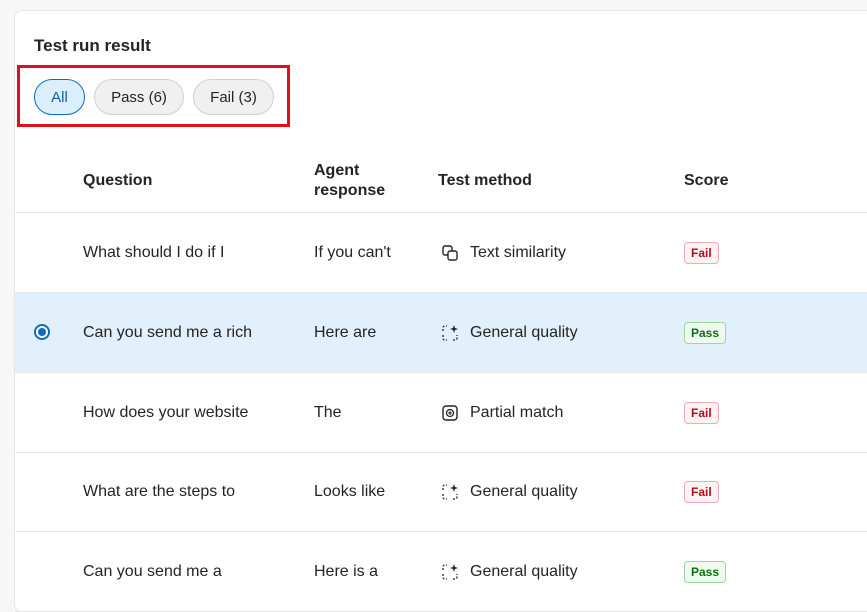 The width and height of the screenshot is (867, 612). What do you see at coordinates (517, 412) in the screenshot?
I see `method-label: Partial match` at bounding box center [517, 412].